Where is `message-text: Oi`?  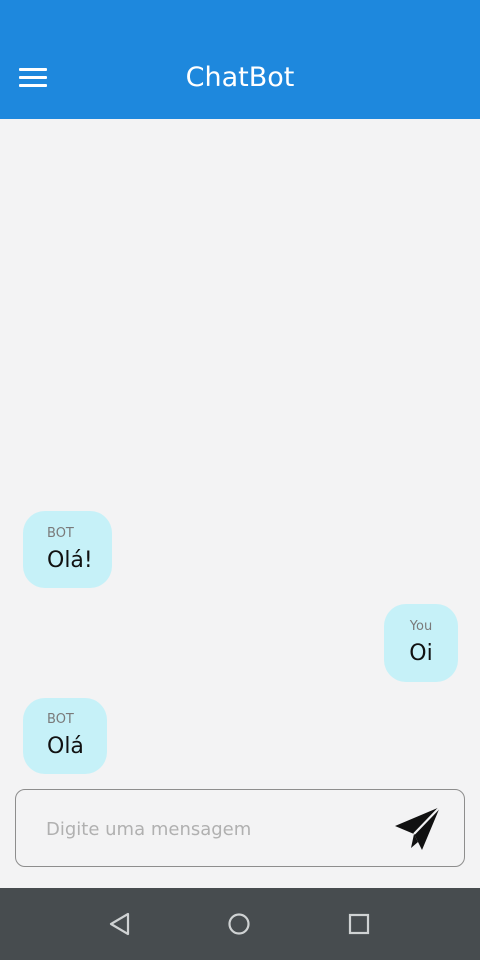 message-text: Oi is located at coordinates (421, 653).